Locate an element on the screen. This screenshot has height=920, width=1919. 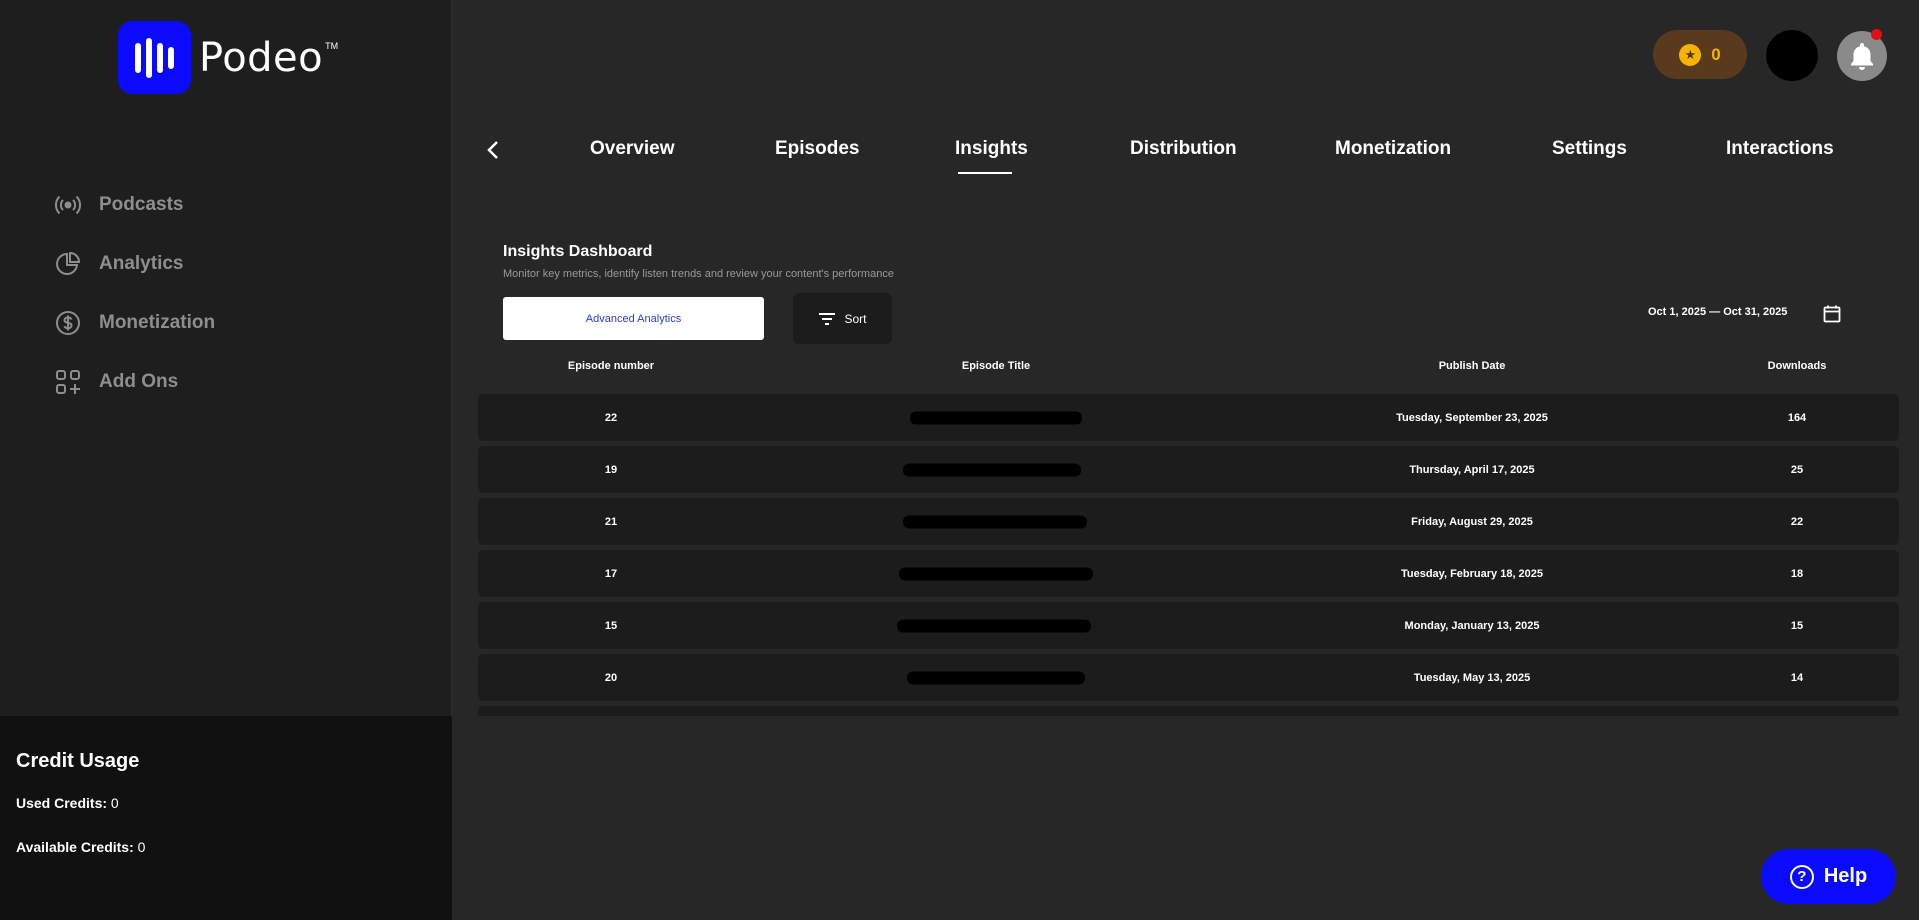
table-row: 19 Thursday, April 17, 2025 25 is located at coordinates (1188, 469).